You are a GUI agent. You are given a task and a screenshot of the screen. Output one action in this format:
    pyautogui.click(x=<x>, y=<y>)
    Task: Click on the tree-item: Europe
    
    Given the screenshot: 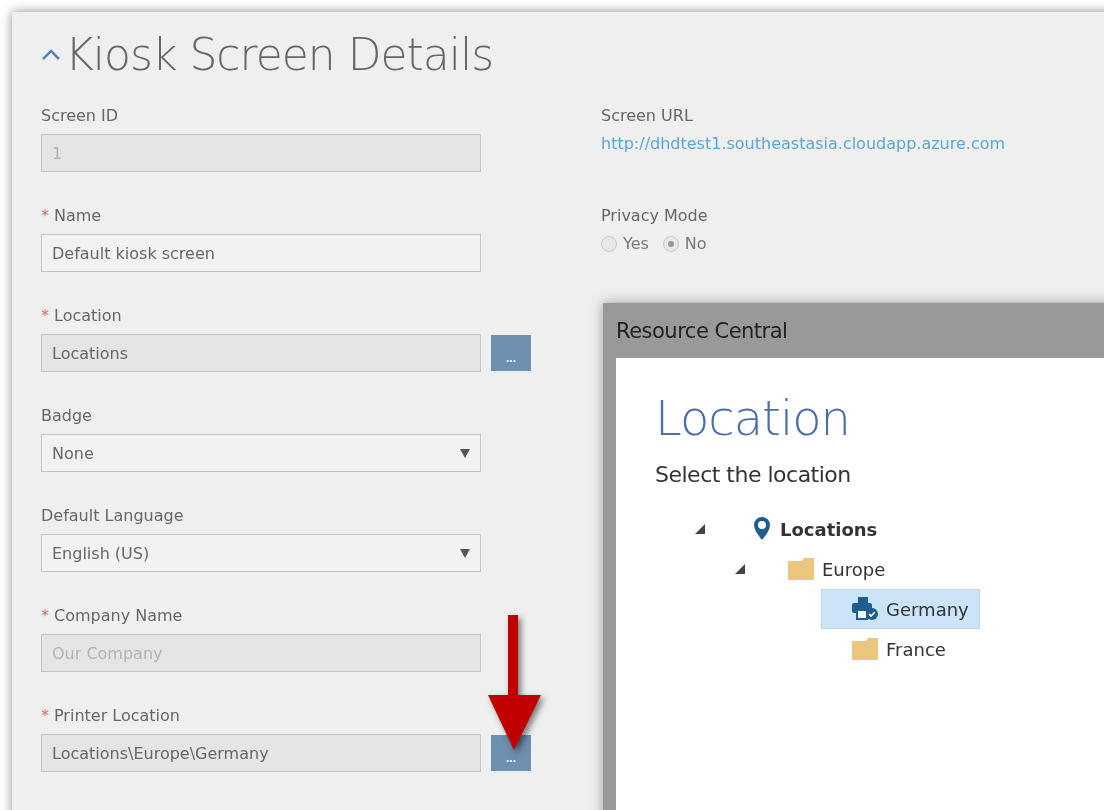 What is the action you would take?
    pyautogui.click(x=837, y=569)
    